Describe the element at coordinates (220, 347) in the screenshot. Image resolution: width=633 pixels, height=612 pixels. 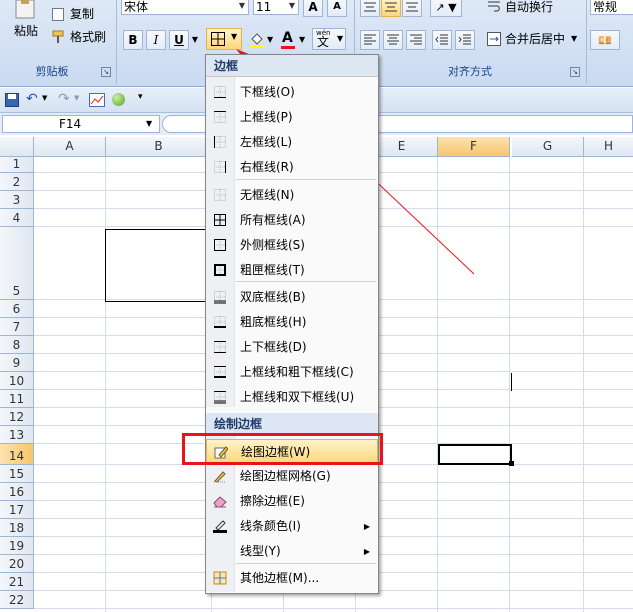
I see `top-bottom-border-icon` at that location.